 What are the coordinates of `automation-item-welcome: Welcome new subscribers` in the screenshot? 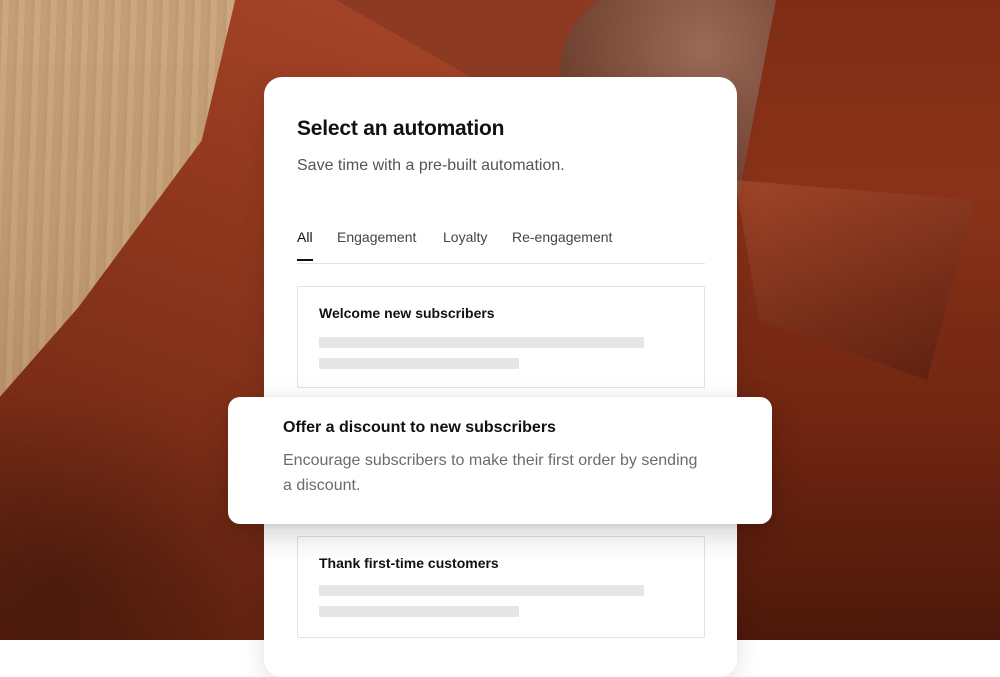 It's located at (501, 337).